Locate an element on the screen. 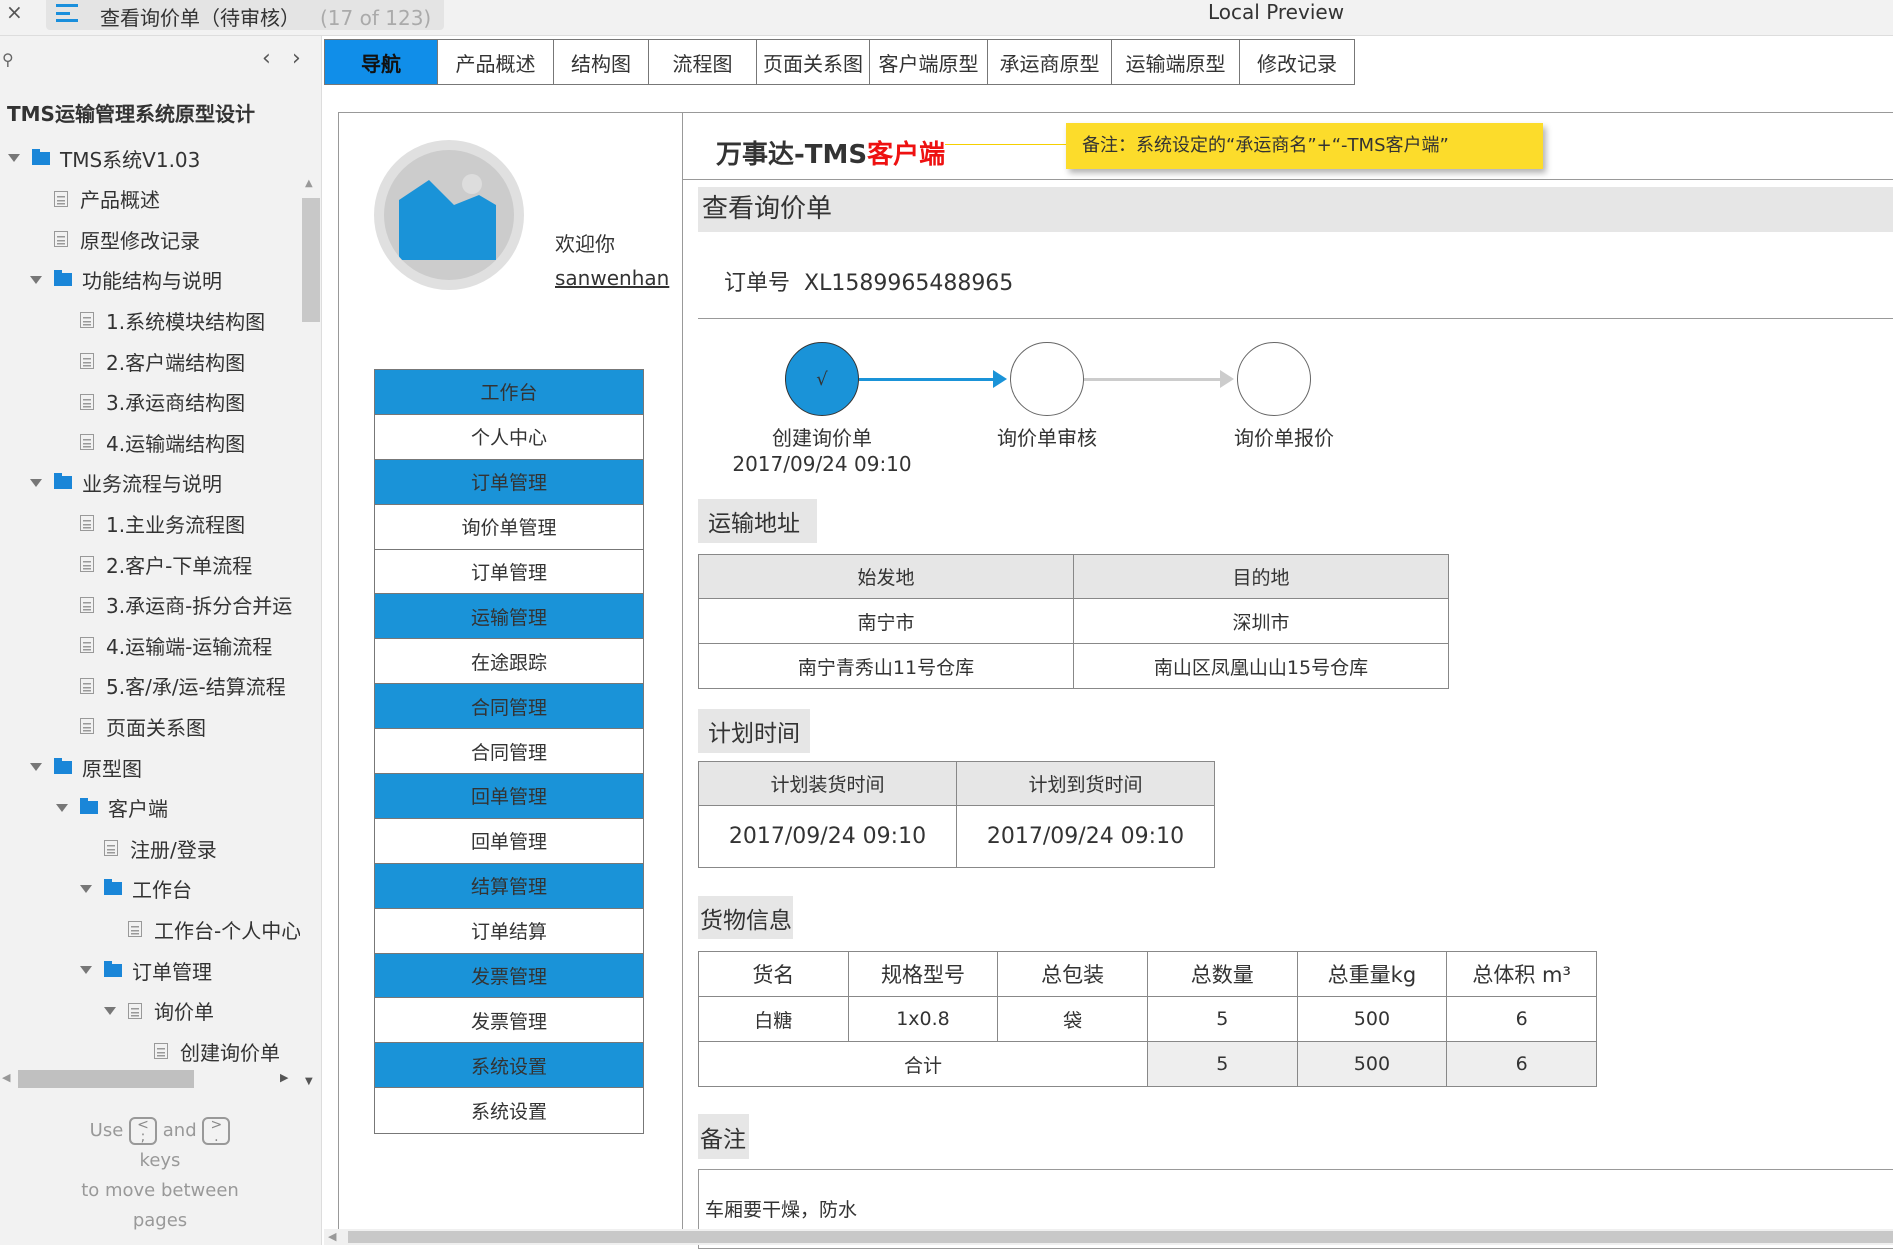 The image size is (1893, 1249). tree-item: 3.承运商结构图 is located at coordinates (150, 402).